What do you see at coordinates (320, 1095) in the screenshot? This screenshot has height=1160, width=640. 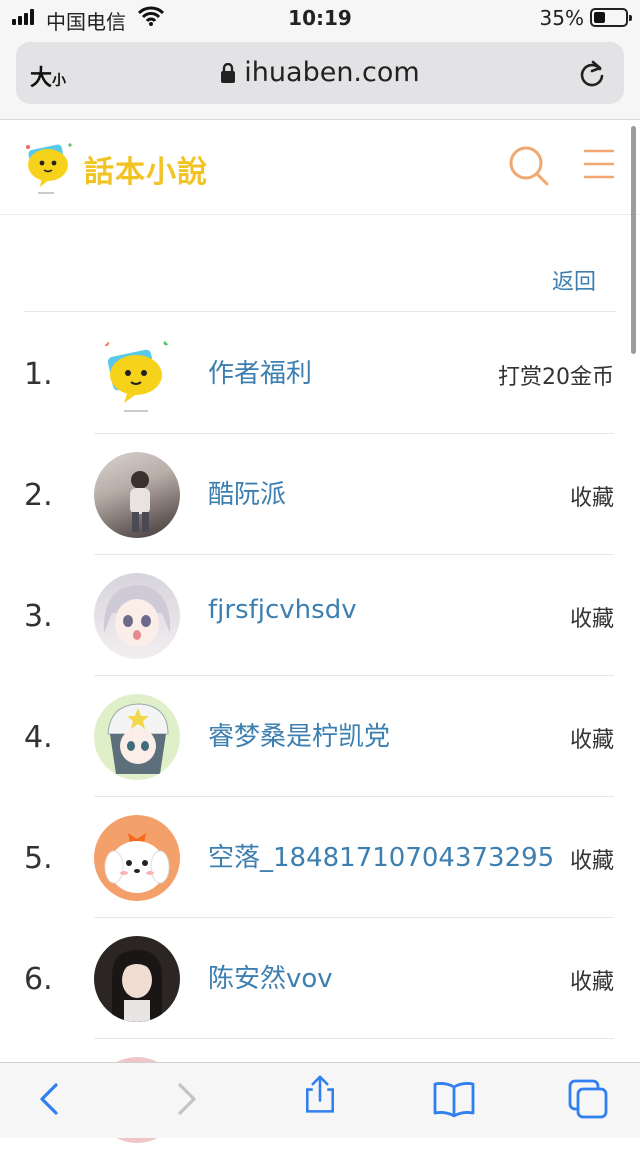 I see `share-icon` at bounding box center [320, 1095].